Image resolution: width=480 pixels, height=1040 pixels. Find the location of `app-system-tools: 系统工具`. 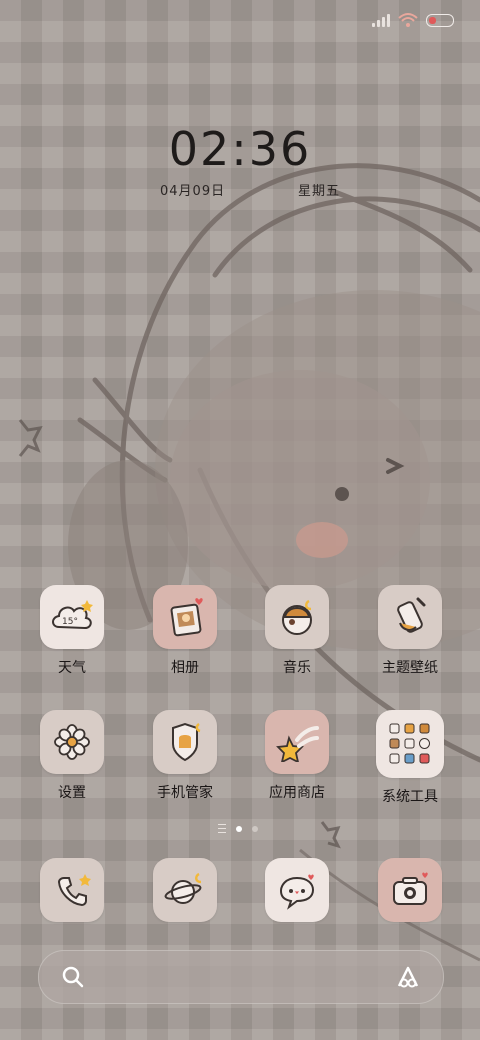

app-system-tools: 系统工具 is located at coordinates (410, 758).